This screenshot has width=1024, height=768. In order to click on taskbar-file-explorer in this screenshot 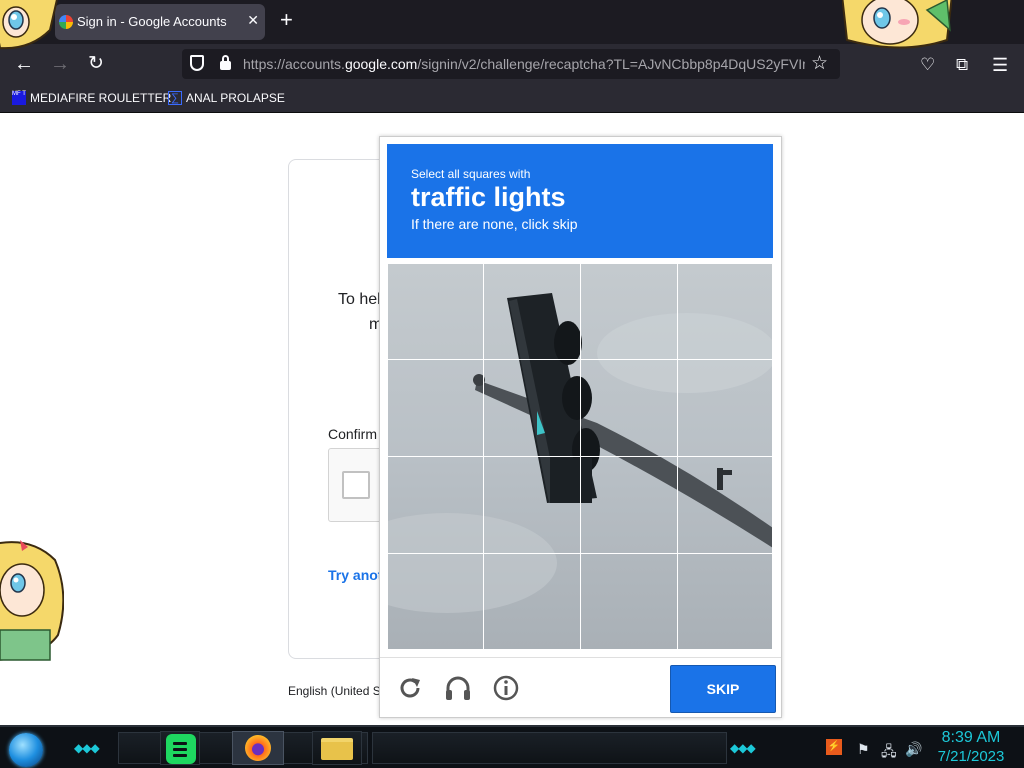, I will do `click(337, 748)`.